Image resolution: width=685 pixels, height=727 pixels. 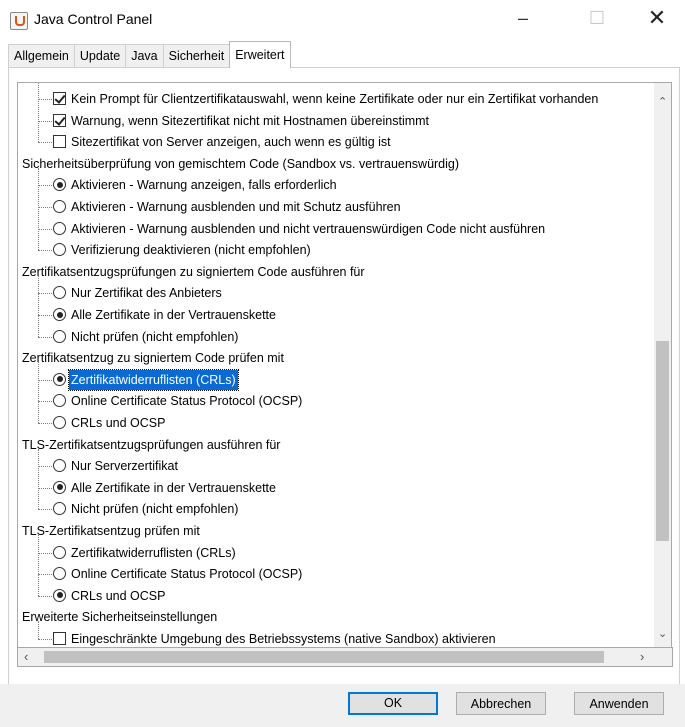 I want to click on minimize-button: –, so click(x=523, y=18).